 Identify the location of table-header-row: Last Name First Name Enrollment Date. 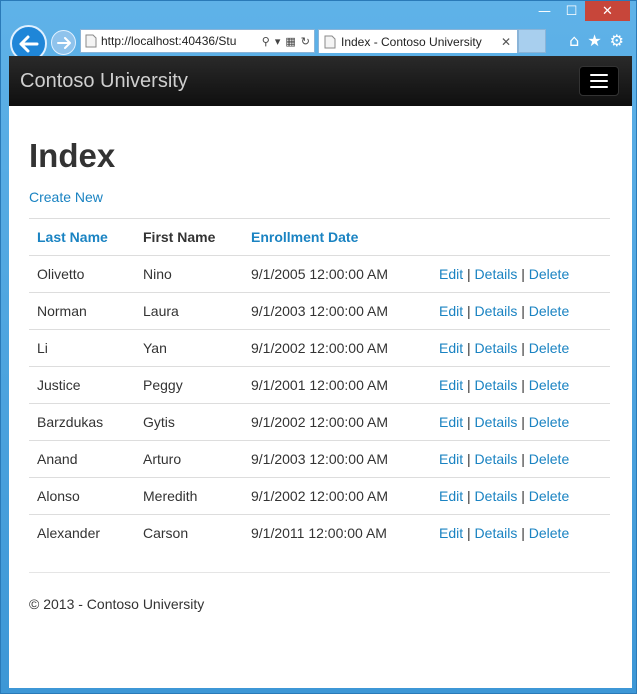
(319, 237).